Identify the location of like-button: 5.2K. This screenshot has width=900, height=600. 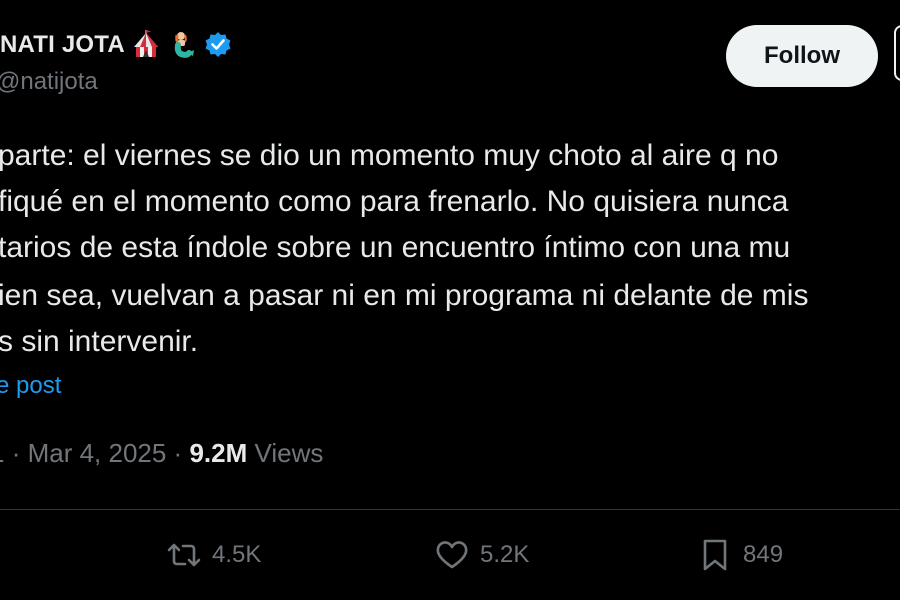
(481, 555).